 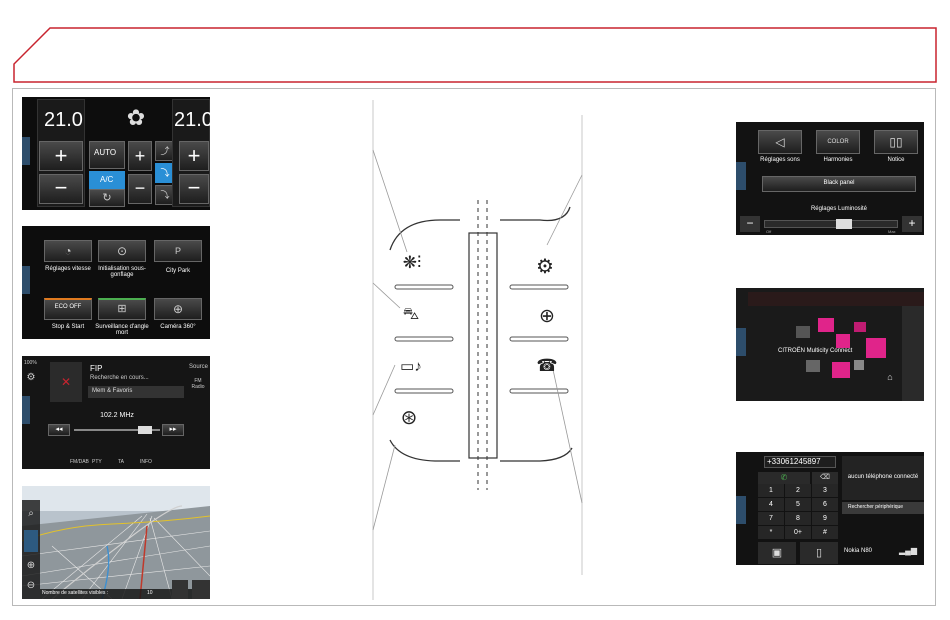 I want to click on contacts-button: ▣, so click(x=777, y=553).